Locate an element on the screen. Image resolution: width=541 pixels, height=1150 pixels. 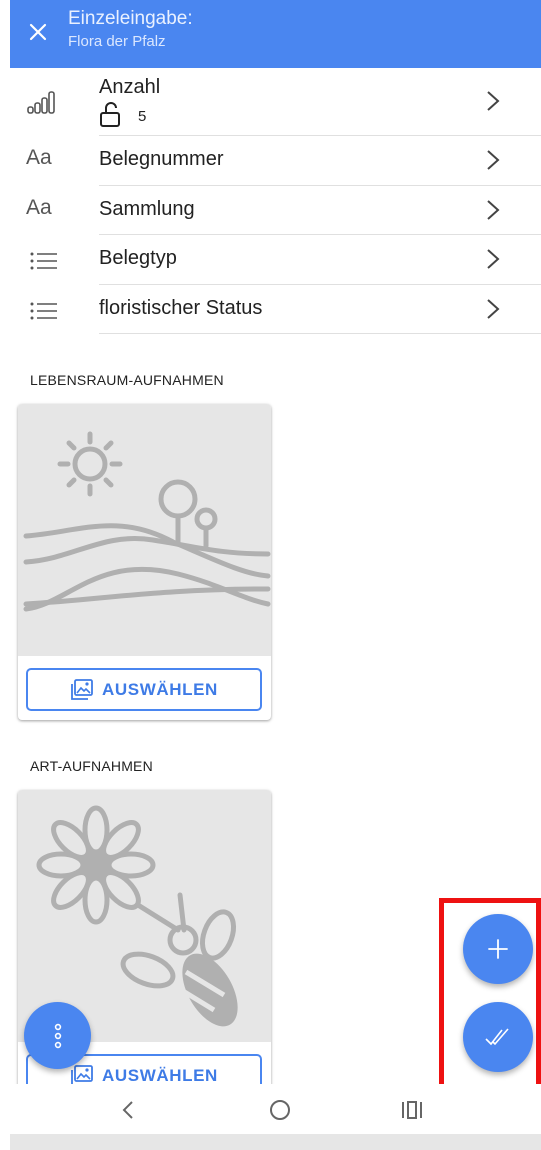
section-title-lebensraum: LEBENSRAUM-AUFNAHMEN is located at coordinates (127, 380).